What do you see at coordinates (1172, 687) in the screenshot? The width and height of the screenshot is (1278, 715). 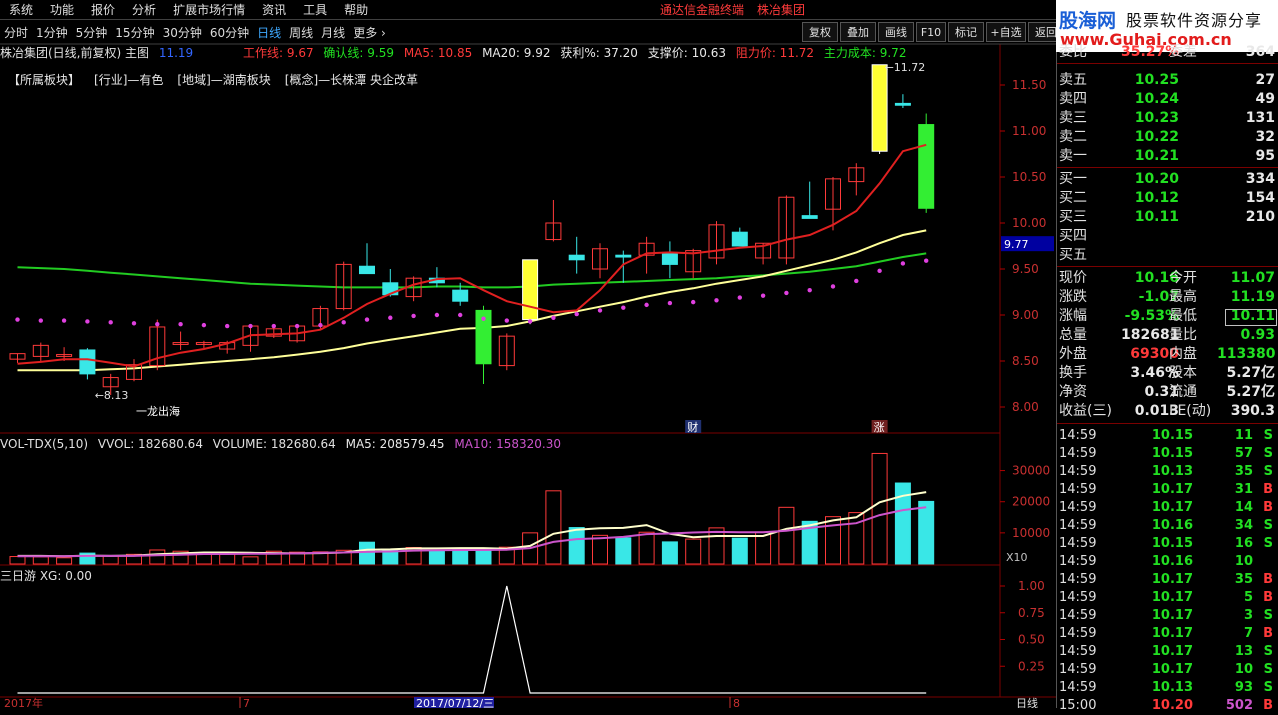 I see `tick-price: 10.13` at bounding box center [1172, 687].